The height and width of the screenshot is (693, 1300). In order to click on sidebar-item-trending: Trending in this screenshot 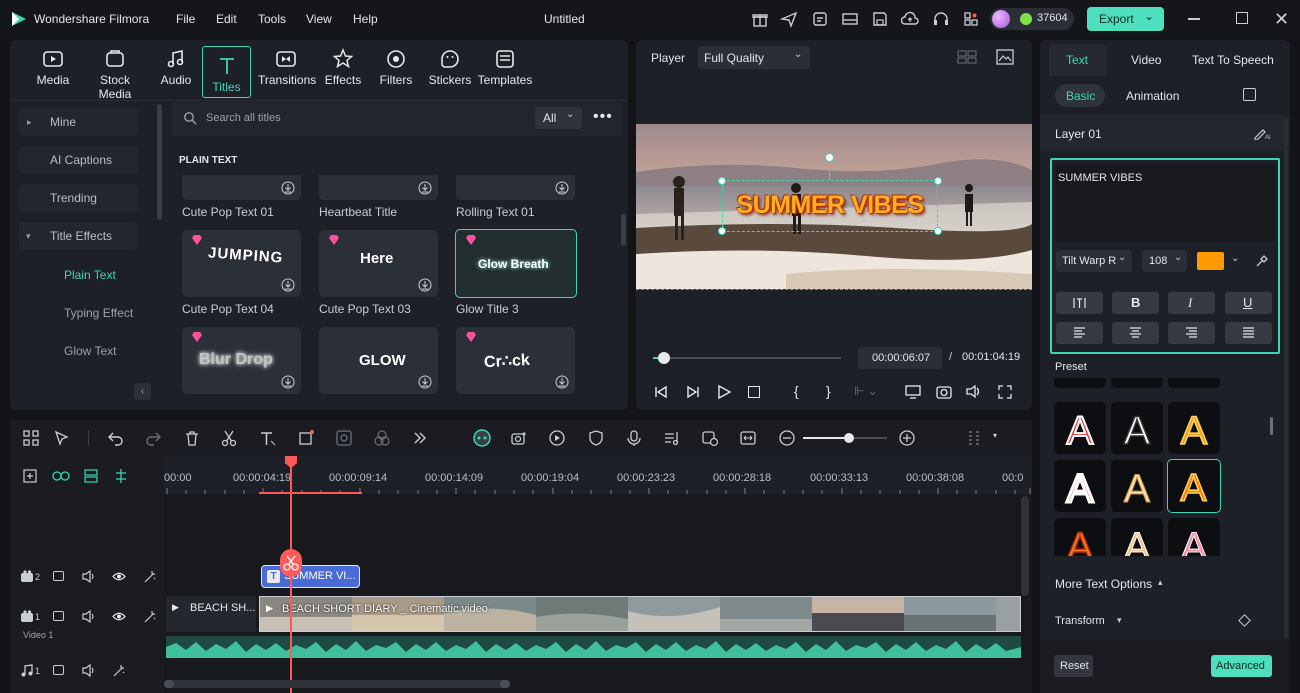, I will do `click(78, 198)`.